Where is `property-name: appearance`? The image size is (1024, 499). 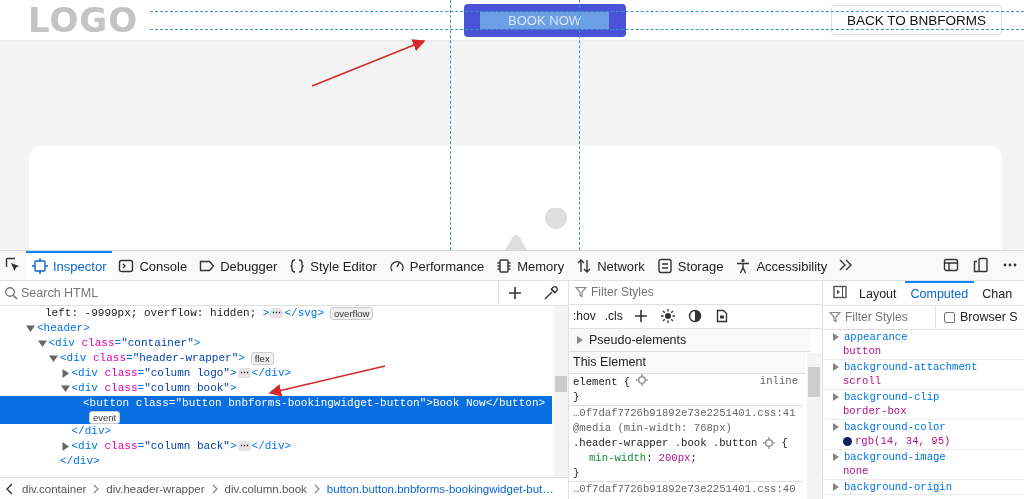
property-name: appearance is located at coordinates (876, 336).